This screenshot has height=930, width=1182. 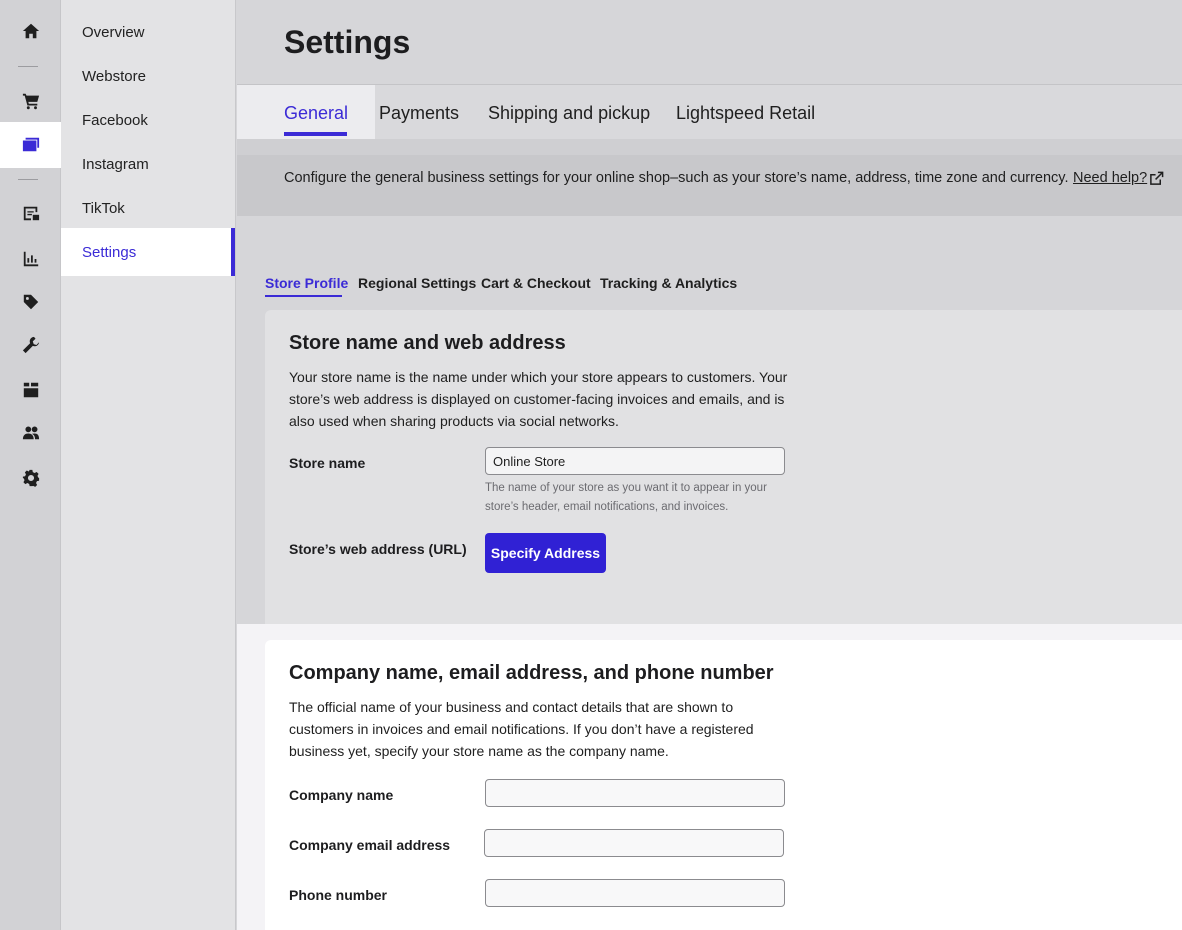 I want to click on rail-channels-button, so click(x=30, y=145).